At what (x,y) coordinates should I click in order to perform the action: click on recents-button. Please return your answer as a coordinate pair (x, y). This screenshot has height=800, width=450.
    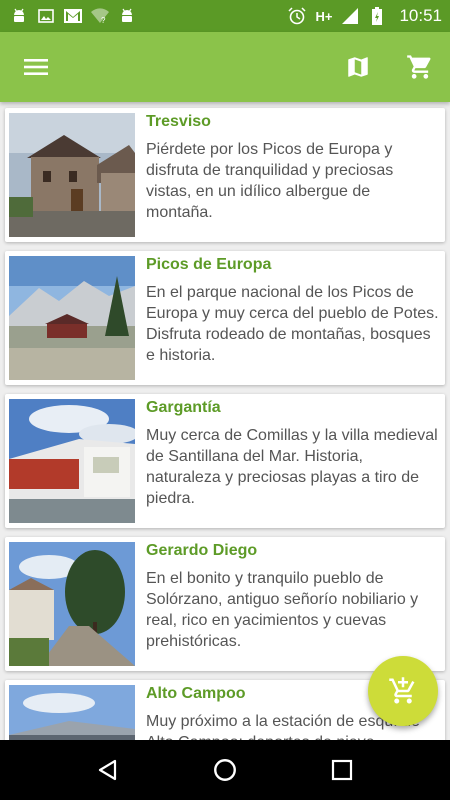
    Looking at the image, I should click on (342, 770).